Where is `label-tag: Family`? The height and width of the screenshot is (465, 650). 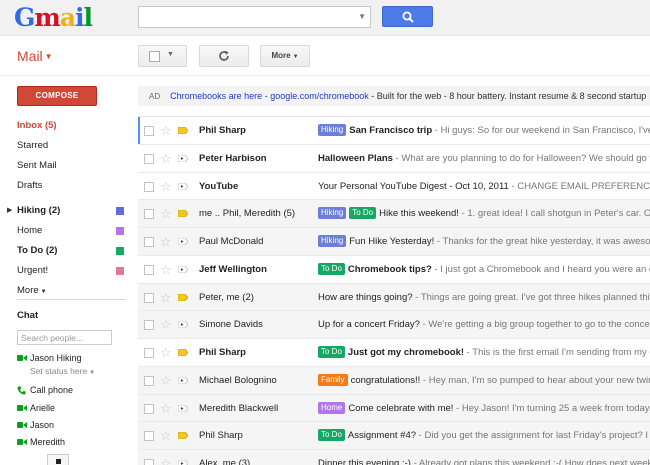 label-tag: Family is located at coordinates (333, 379).